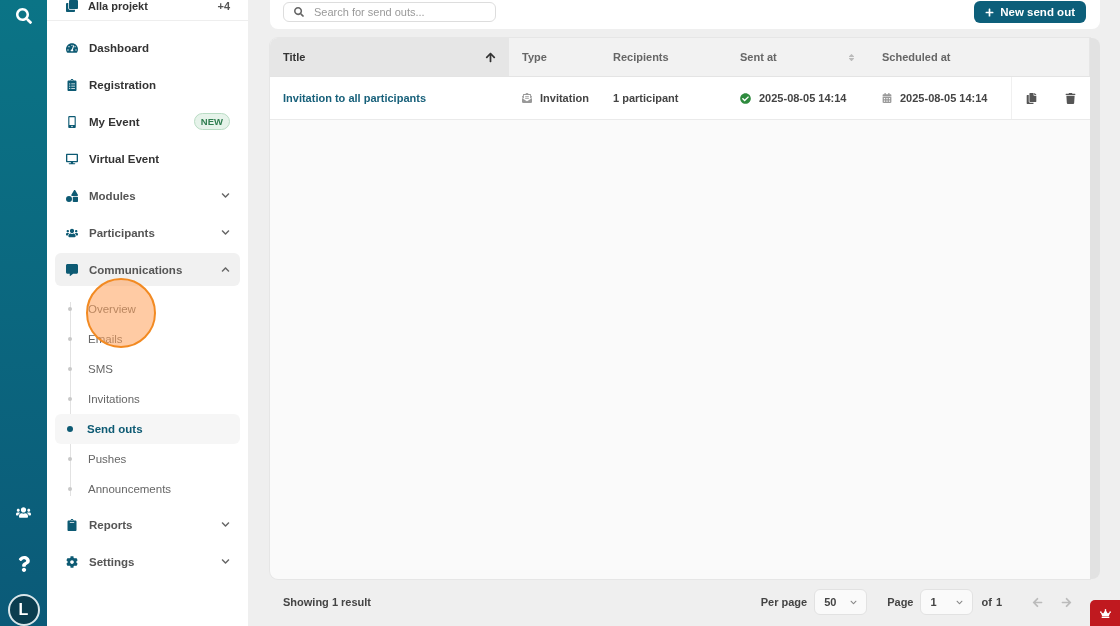  What do you see at coordinates (147, 429) in the screenshot?
I see `subnav-item: Send outs` at bounding box center [147, 429].